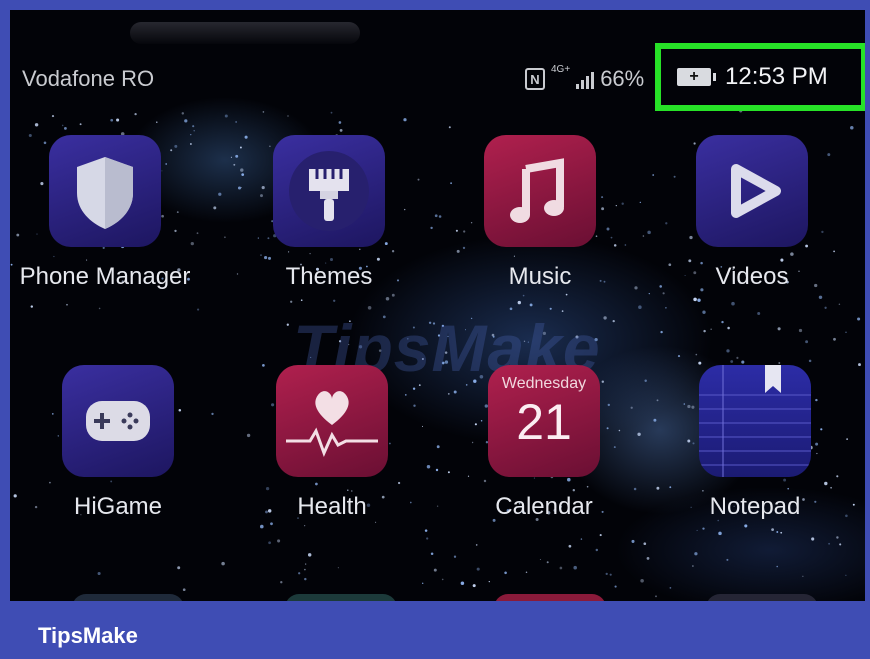 The image size is (870, 659). What do you see at coordinates (540, 213) in the screenshot?
I see `app-music: Music` at bounding box center [540, 213].